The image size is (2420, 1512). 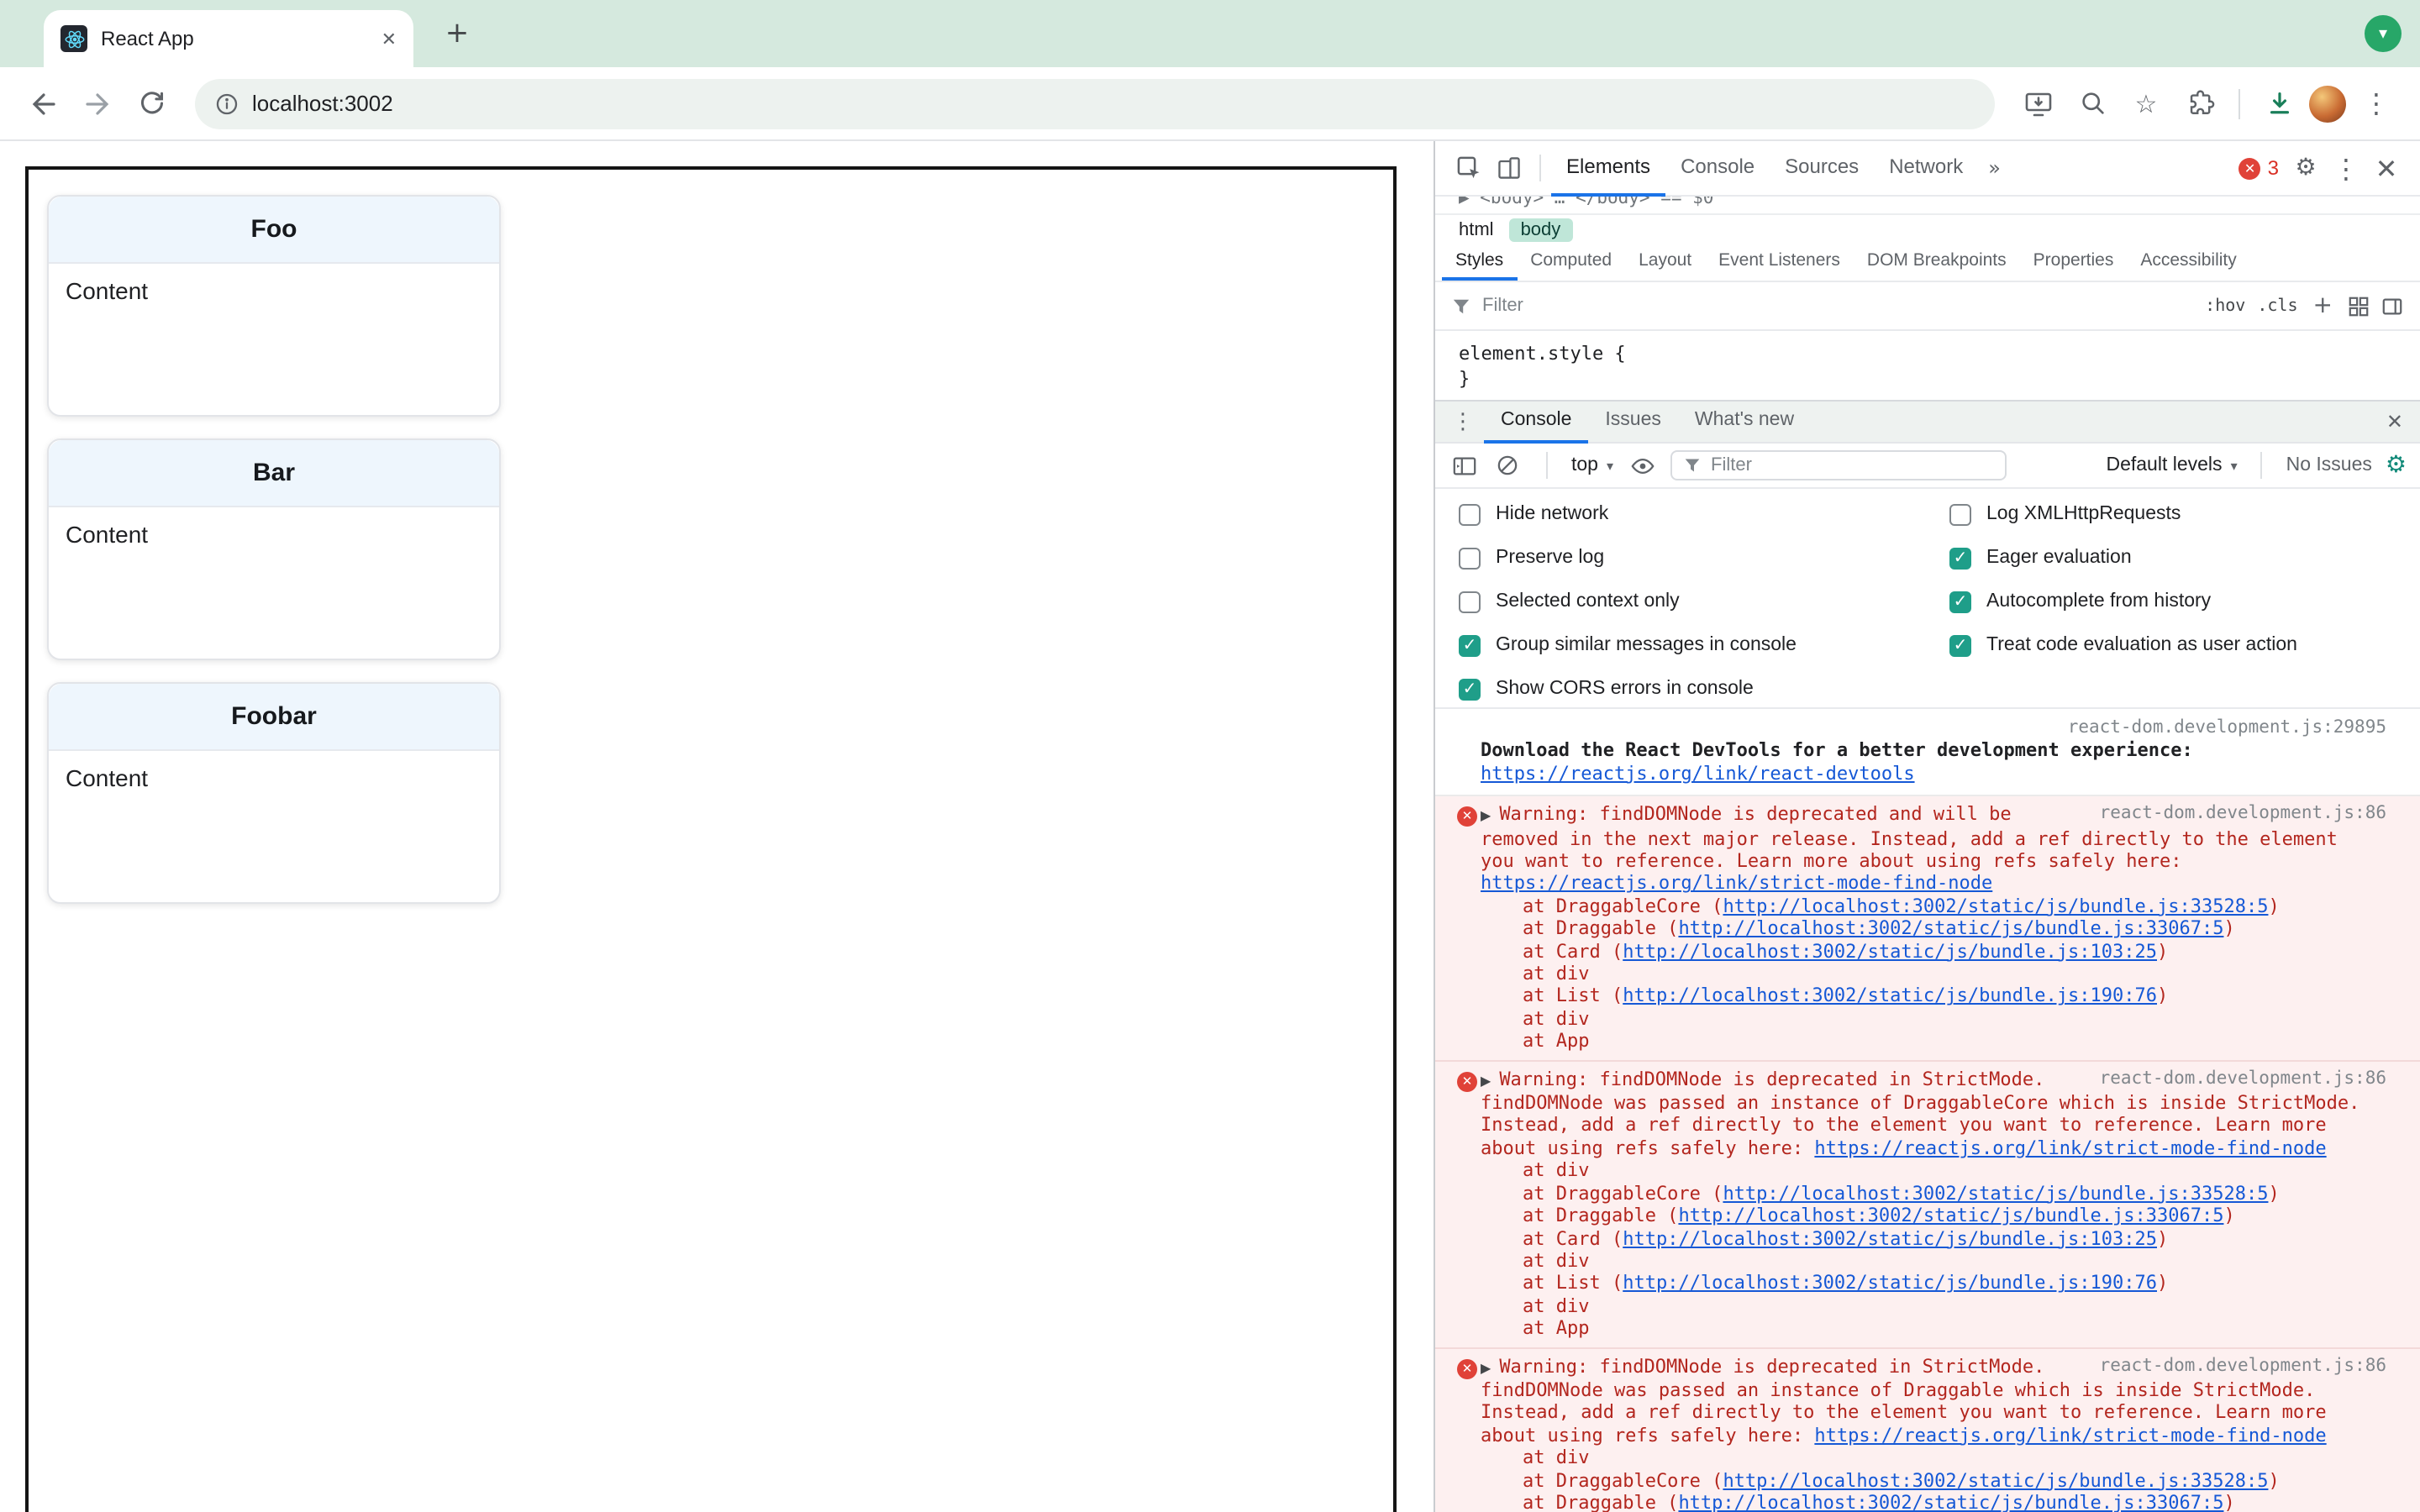 I want to click on inspect-element-icon, so click(x=1469, y=168).